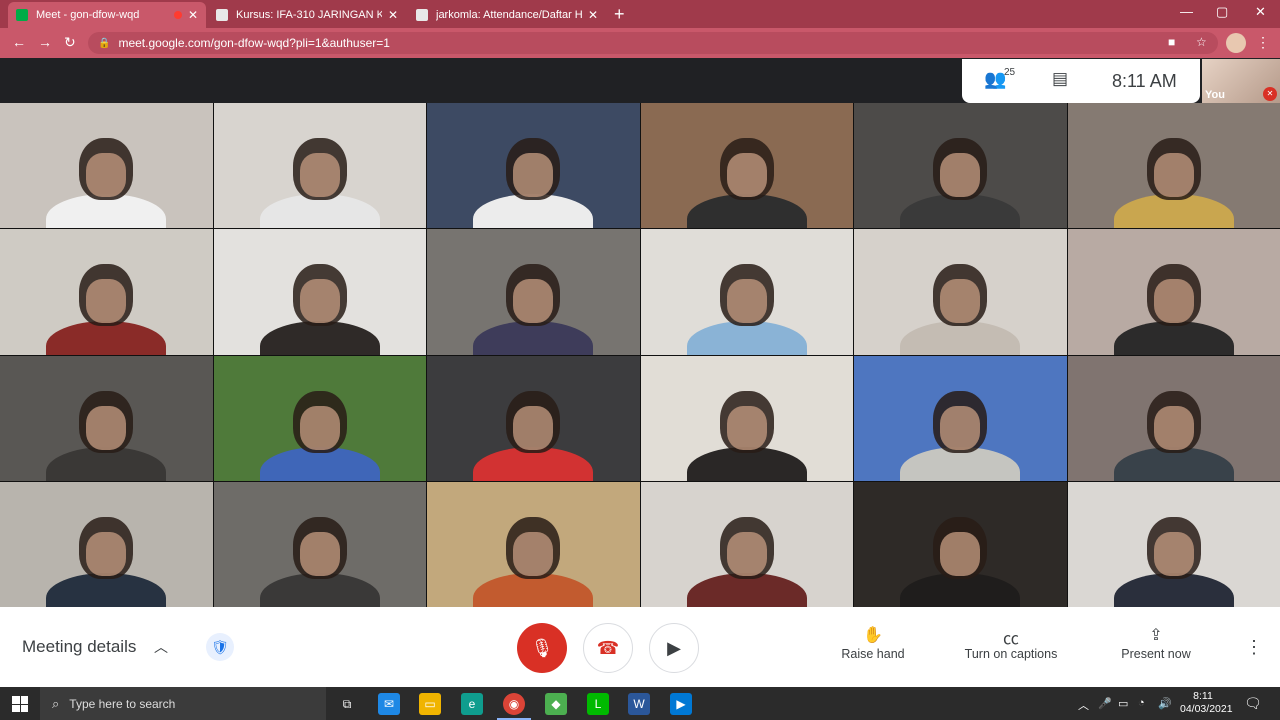 The width and height of the screenshot is (1280, 720). What do you see at coordinates (1010, 72) in the screenshot?
I see `participant-count: 25` at bounding box center [1010, 72].